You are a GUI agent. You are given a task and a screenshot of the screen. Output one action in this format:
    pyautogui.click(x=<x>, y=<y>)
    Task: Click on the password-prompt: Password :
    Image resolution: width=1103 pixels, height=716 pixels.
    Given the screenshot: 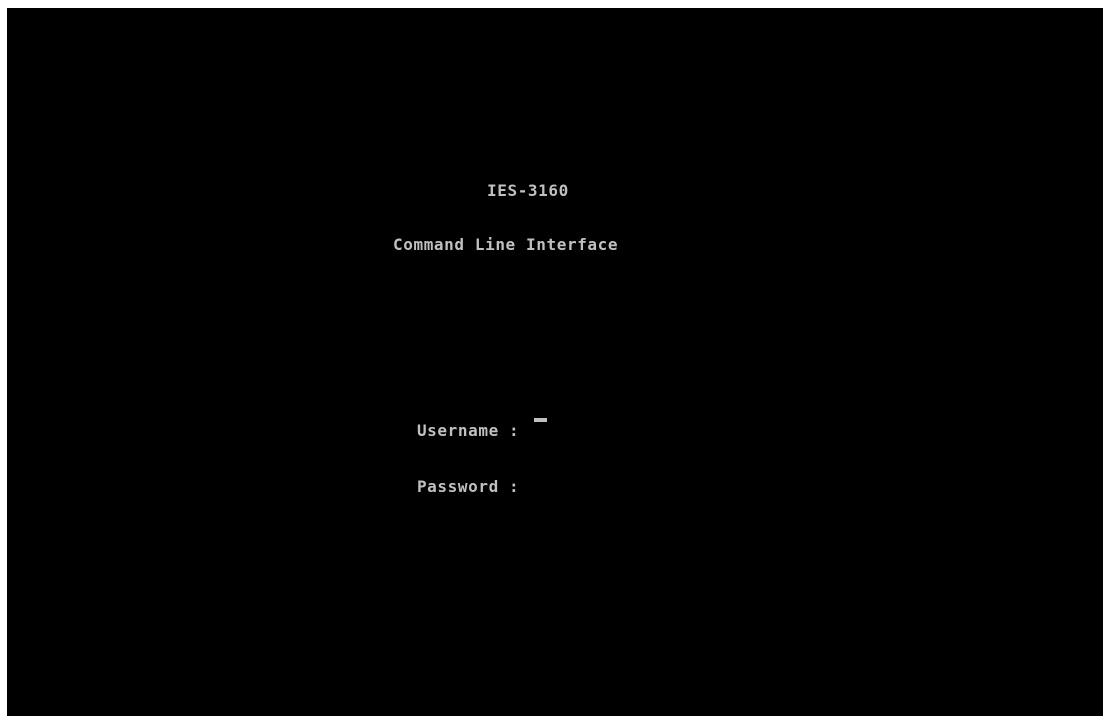 What is the action you would take?
    pyautogui.click(x=447, y=496)
    